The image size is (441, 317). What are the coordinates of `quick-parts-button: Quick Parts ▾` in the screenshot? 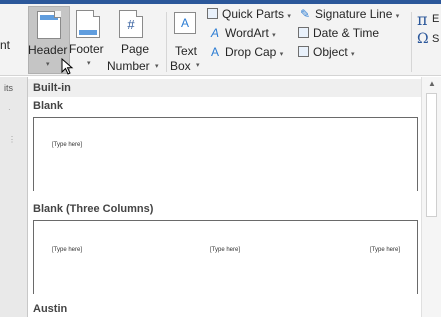 It's located at (249, 14).